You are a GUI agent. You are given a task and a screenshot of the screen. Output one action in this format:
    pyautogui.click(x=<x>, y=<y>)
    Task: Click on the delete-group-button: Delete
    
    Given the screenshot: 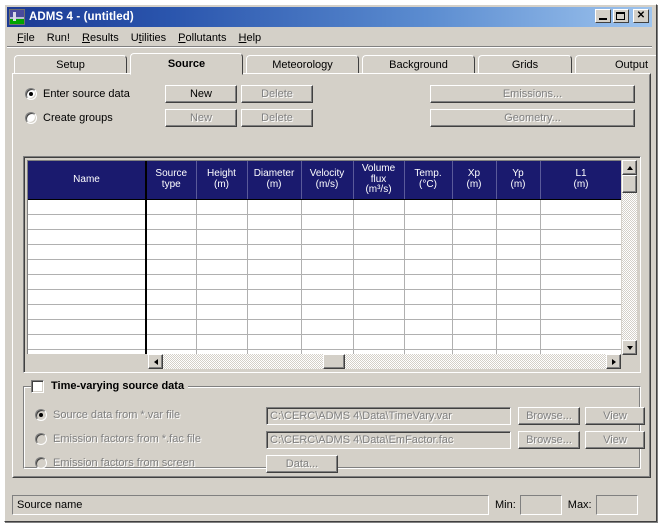 What is the action you would take?
    pyautogui.click(x=277, y=118)
    